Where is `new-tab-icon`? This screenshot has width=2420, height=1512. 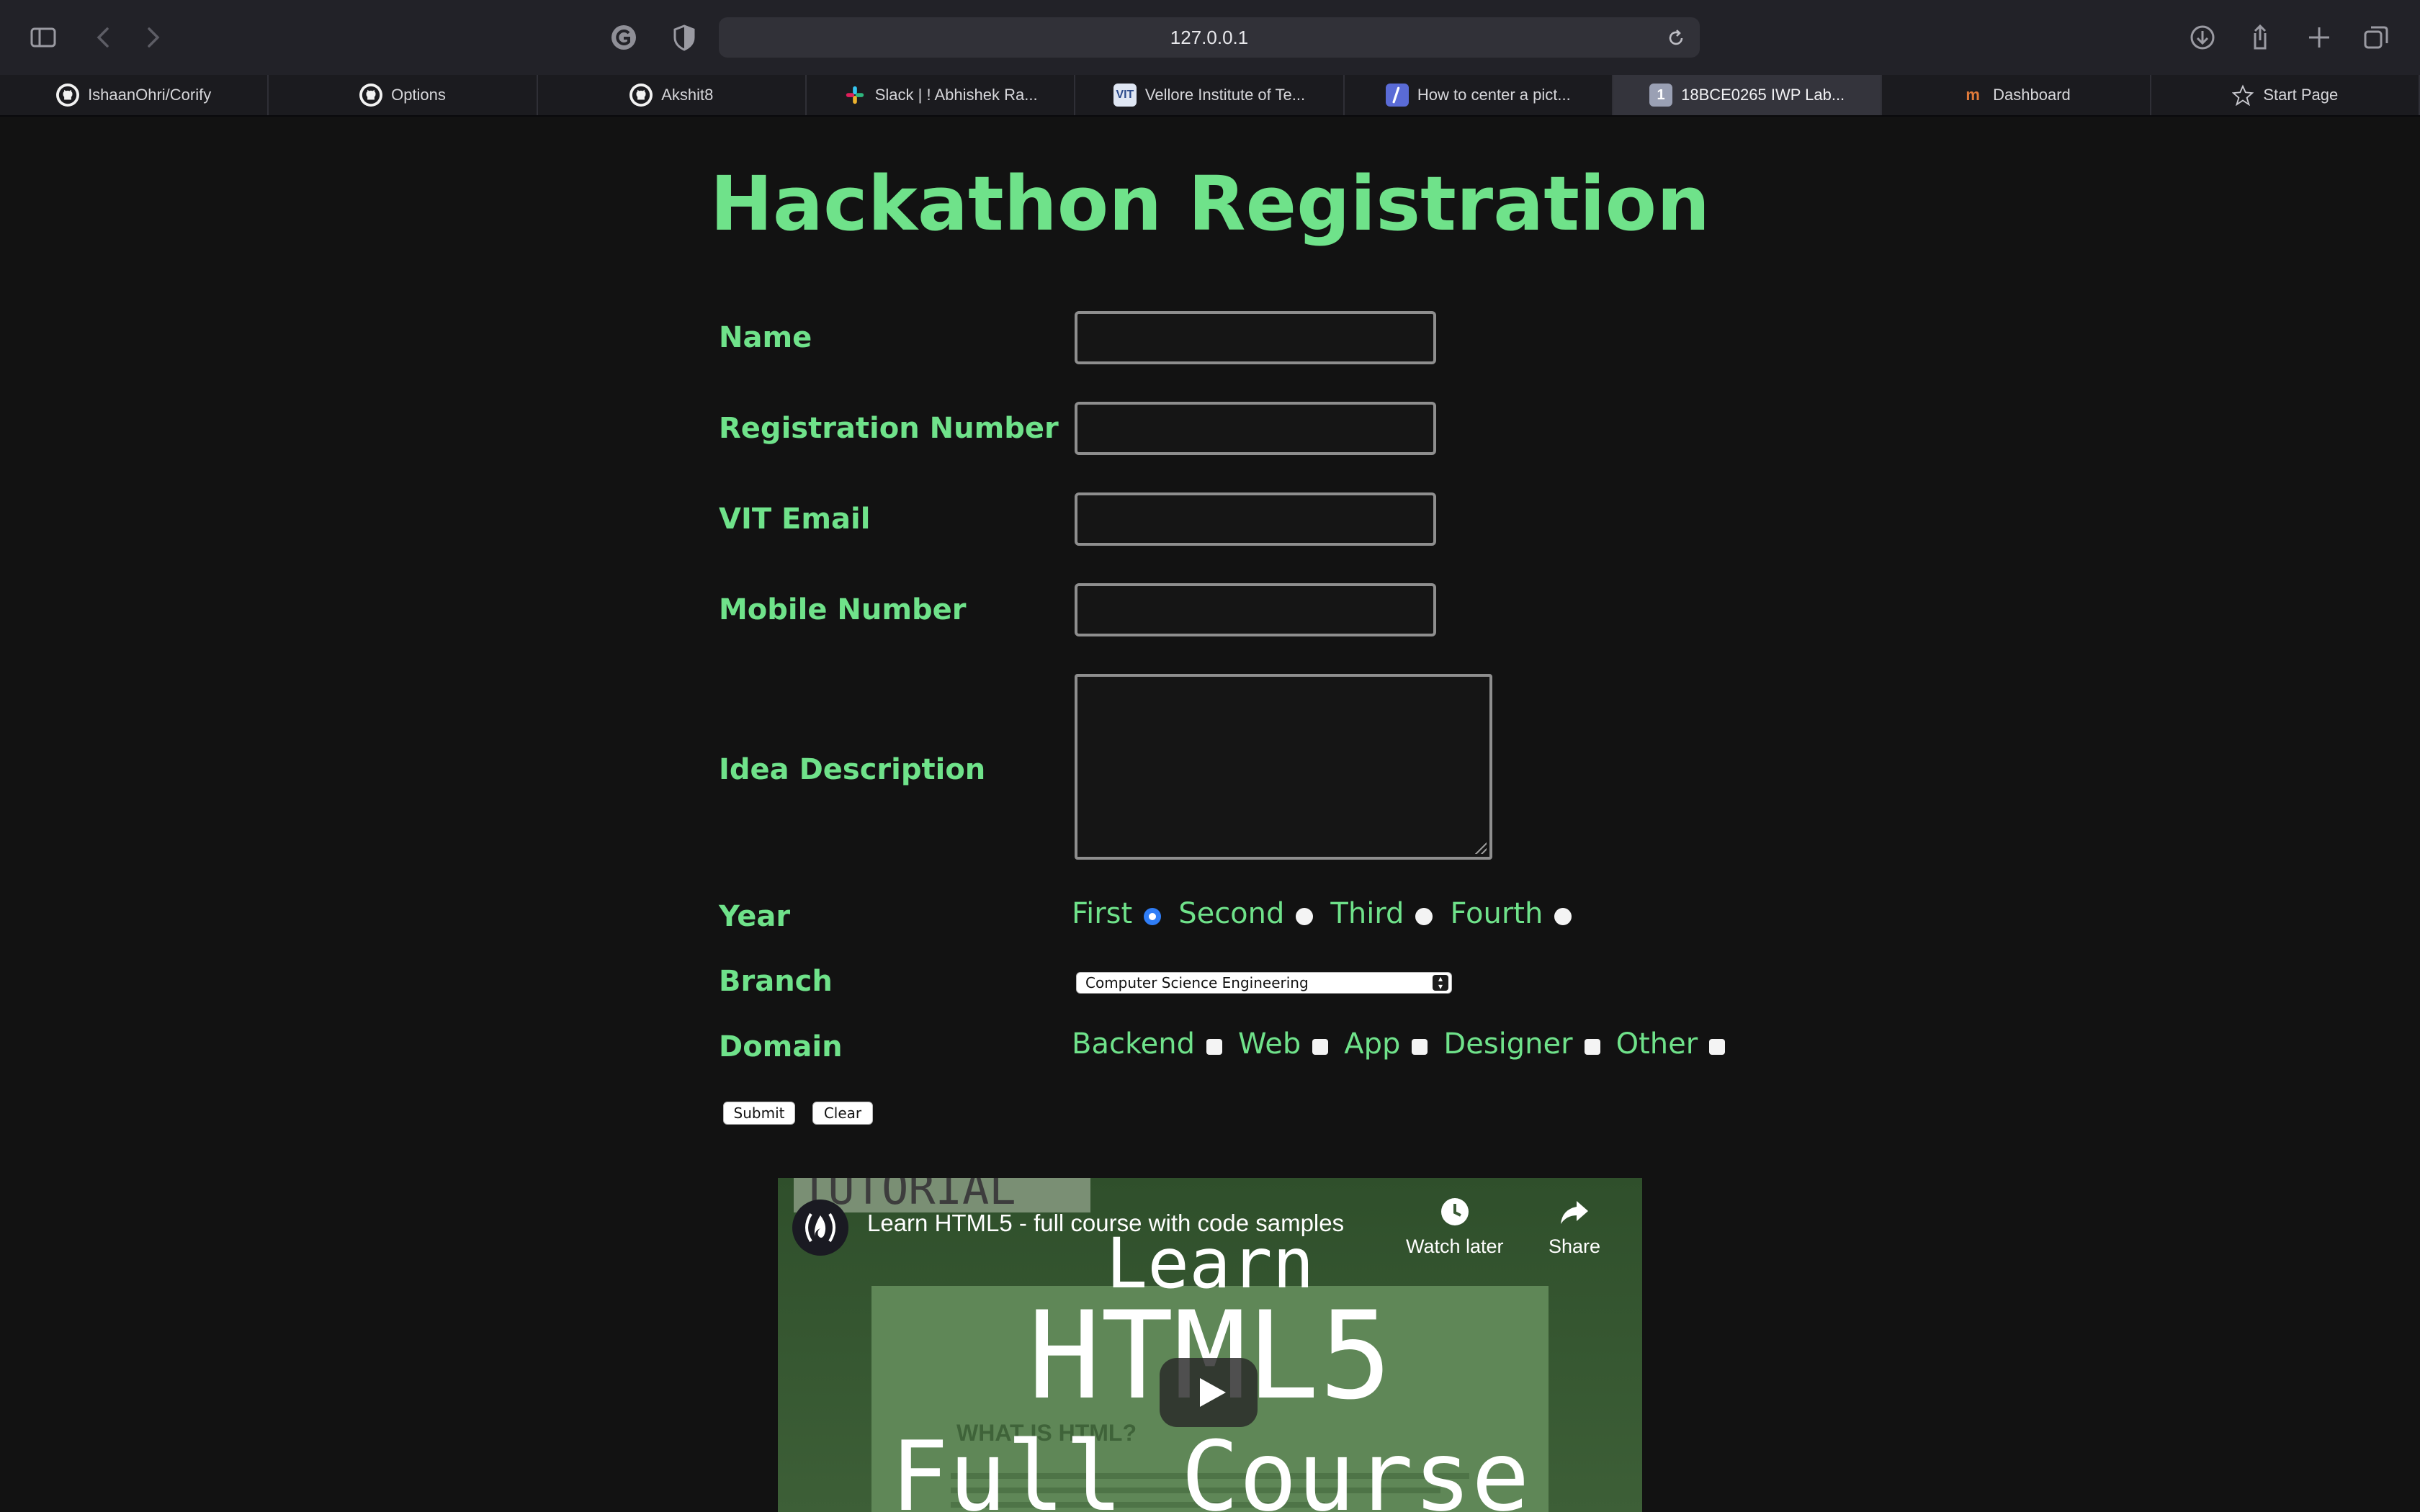
new-tab-icon is located at coordinates (2319, 37).